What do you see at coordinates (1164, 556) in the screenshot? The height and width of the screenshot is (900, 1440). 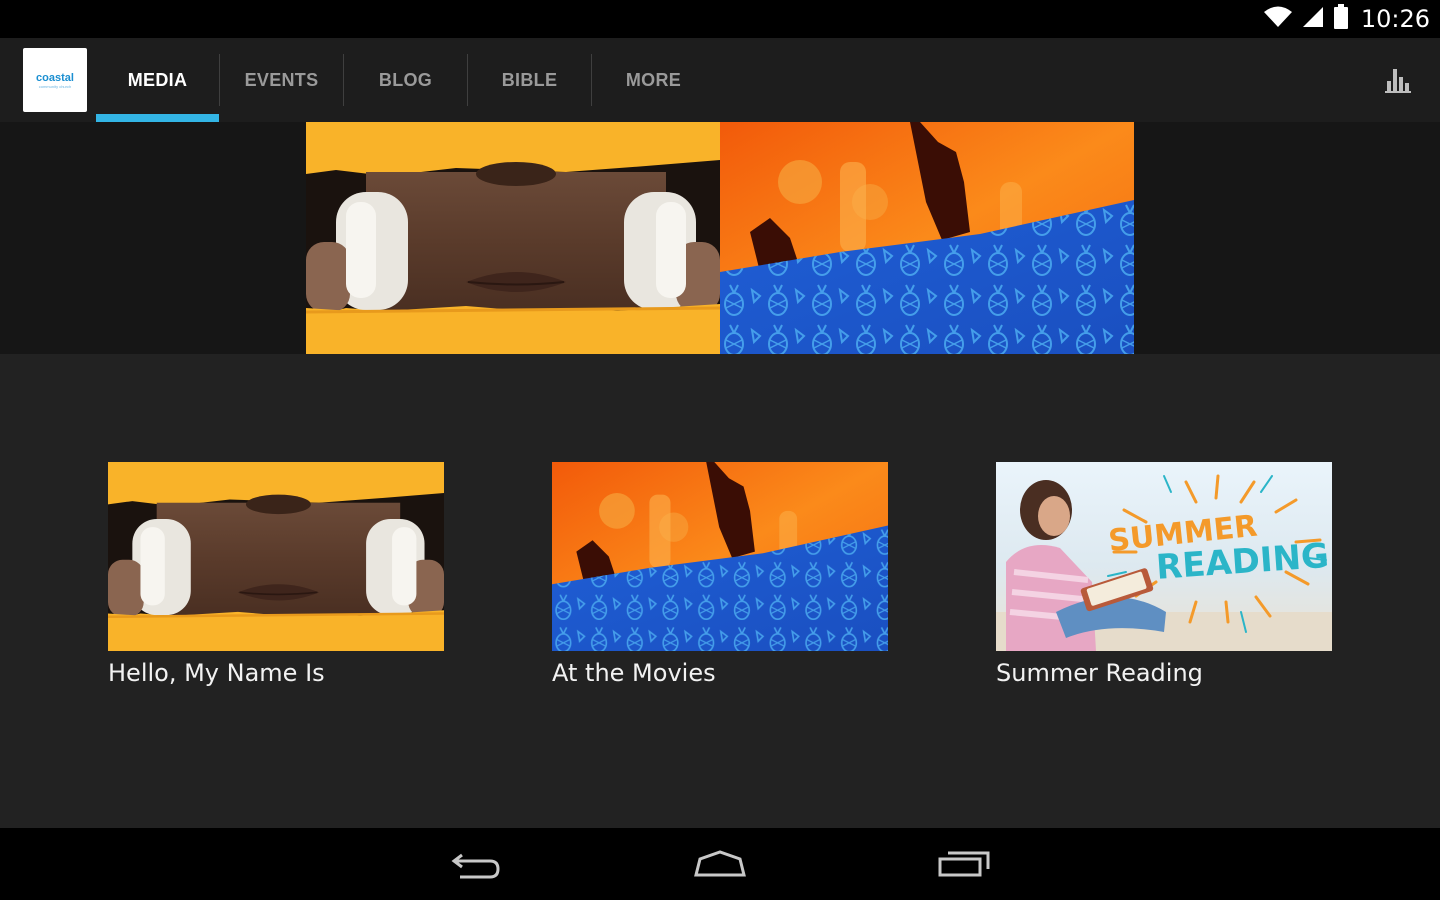 I see `media-thumbnail: SUMMER READING` at bounding box center [1164, 556].